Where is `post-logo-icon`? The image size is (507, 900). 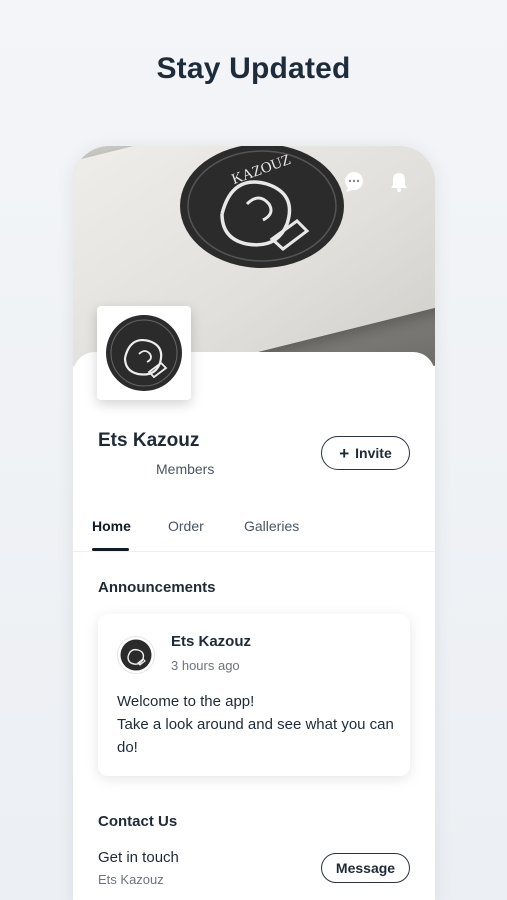 post-logo-icon is located at coordinates (136, 655).